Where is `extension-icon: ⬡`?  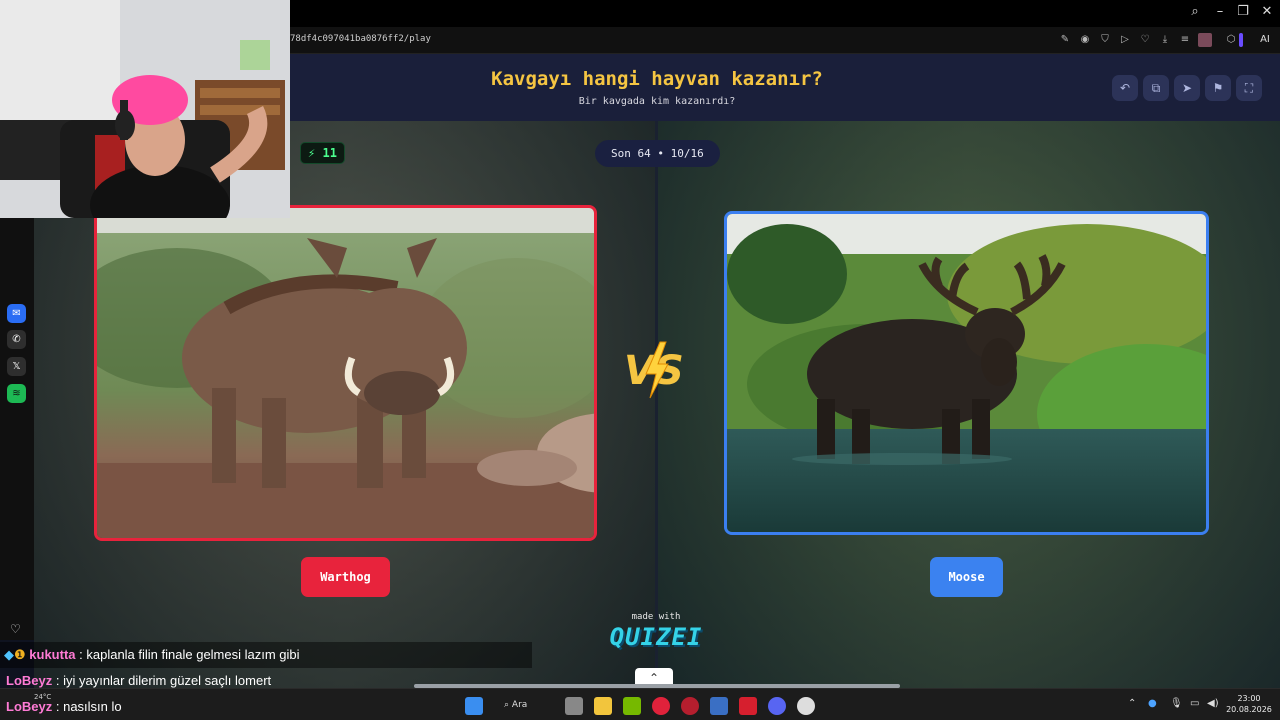
extension-icon: ⬡ is located at coordinates (1231, 40).